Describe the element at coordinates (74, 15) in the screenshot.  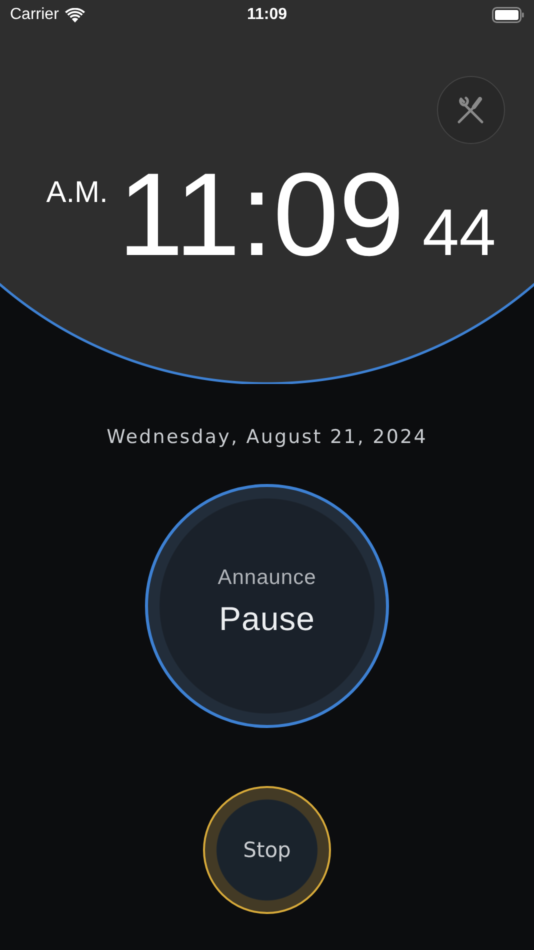
I see `wifi-icon` at that location.